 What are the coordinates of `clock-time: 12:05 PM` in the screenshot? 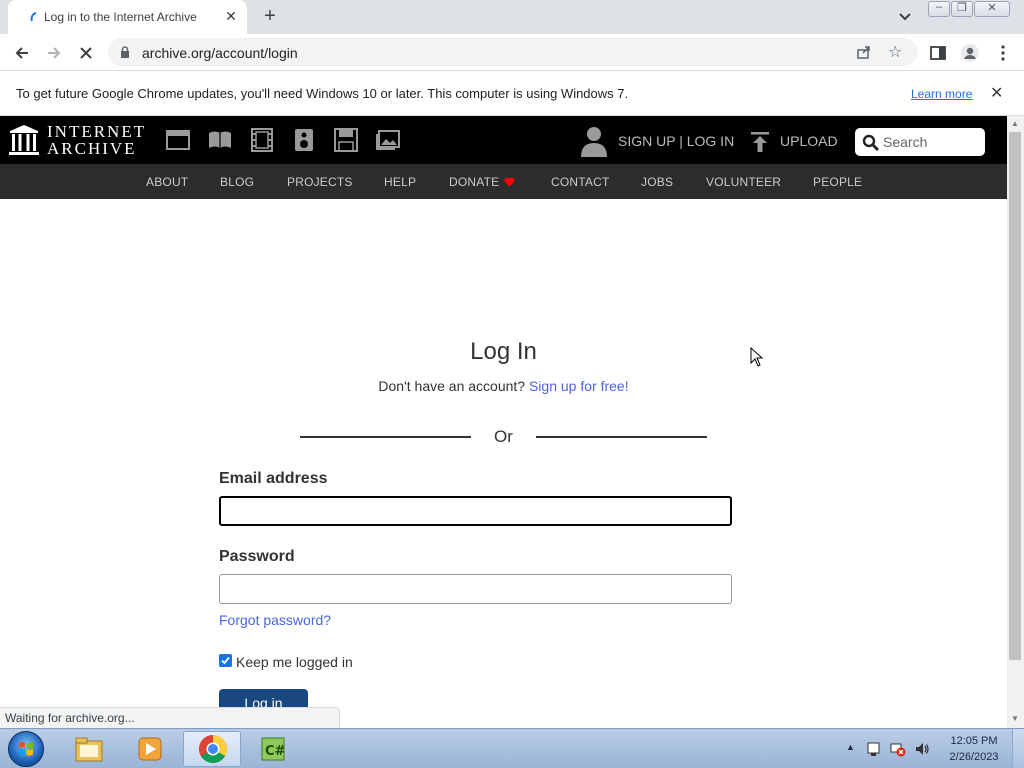 It's located at (974, 741).